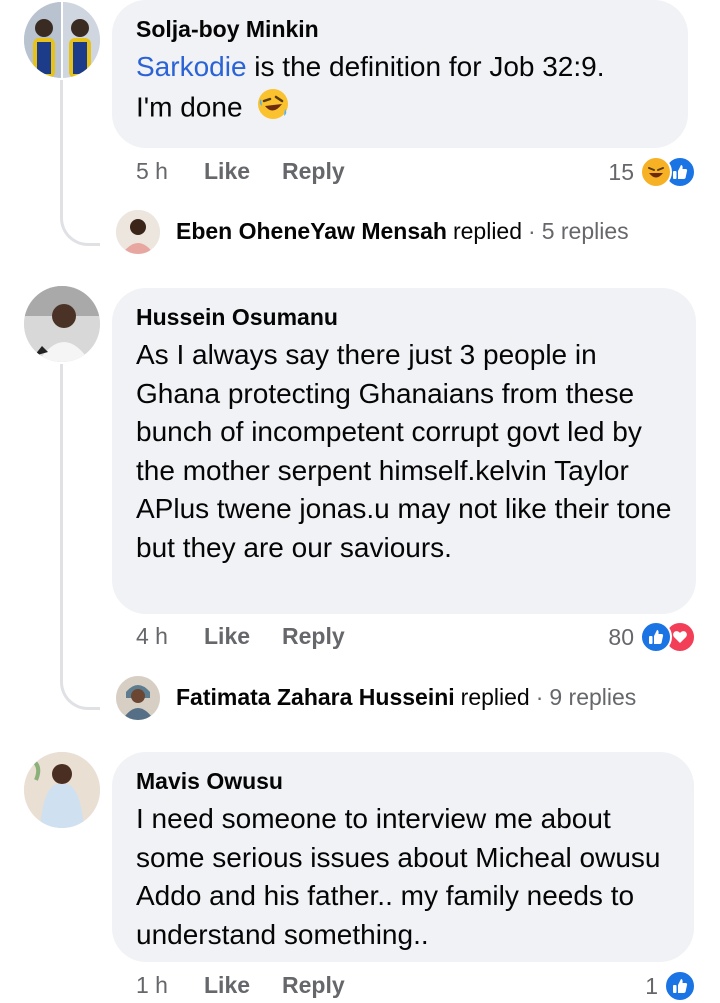 Image resolution: width=720 pixels, height=1003 pixels. I want to click on reaction-count: 80, so click(621, 636).